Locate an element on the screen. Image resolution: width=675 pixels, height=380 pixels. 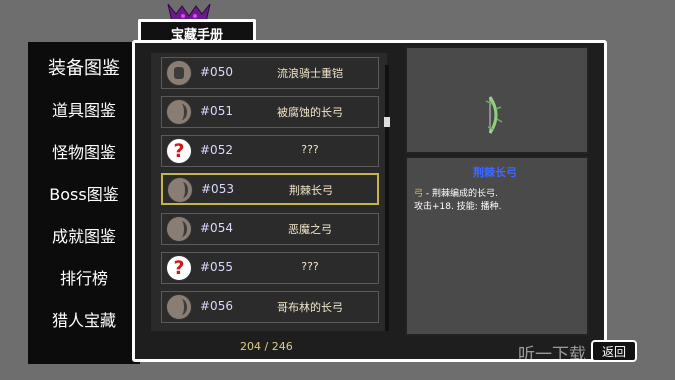
sidebar-item-hunter-treasure: 猎人宝藏 is located at coordinates (84, 319).